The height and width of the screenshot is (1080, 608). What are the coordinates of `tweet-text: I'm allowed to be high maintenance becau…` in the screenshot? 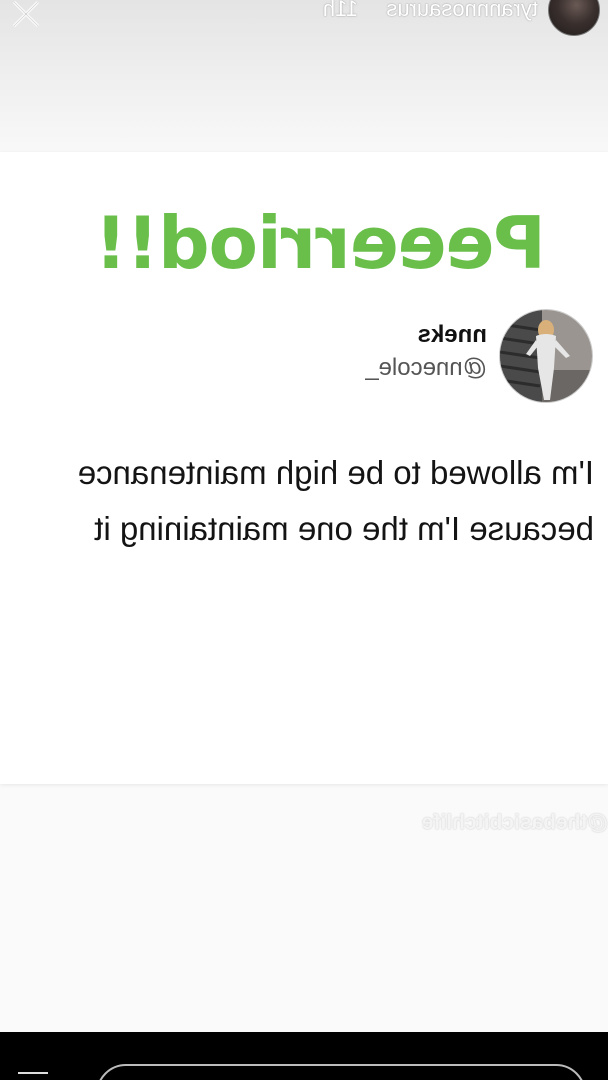 It's located at (304, 501).